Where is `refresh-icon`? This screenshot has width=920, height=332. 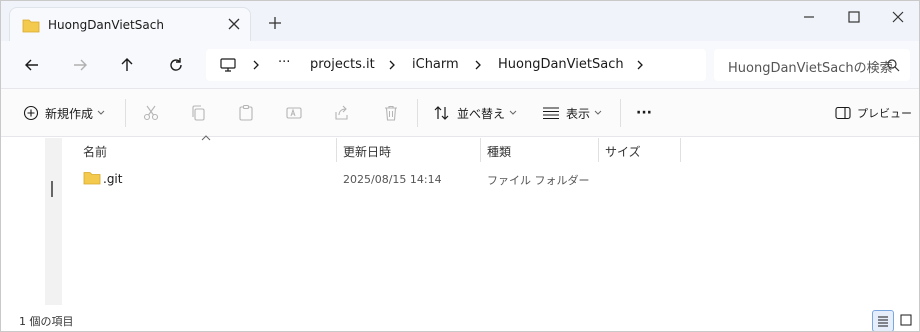 refresh-icon is located at coordinates (176, 65).